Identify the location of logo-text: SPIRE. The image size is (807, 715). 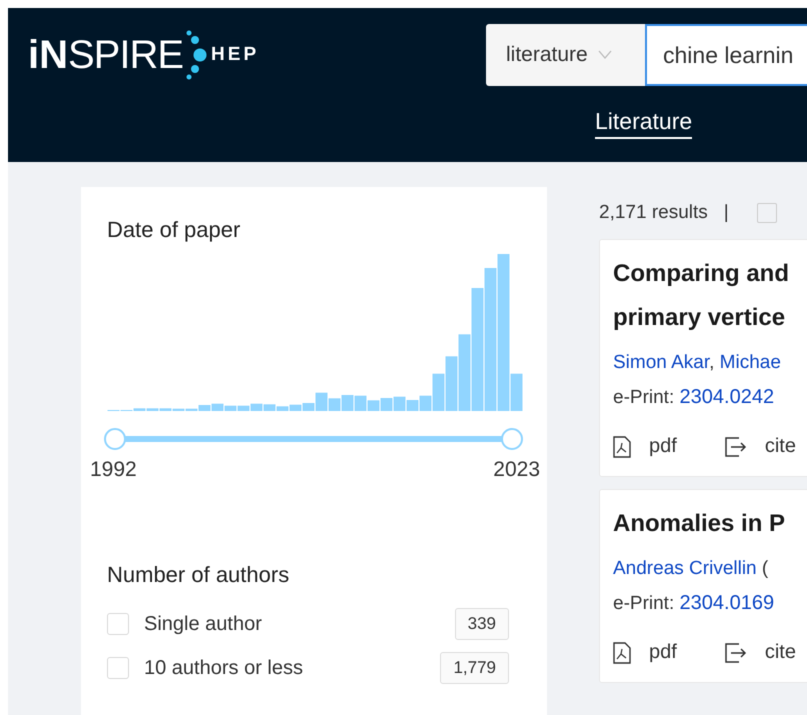
(126, 55).